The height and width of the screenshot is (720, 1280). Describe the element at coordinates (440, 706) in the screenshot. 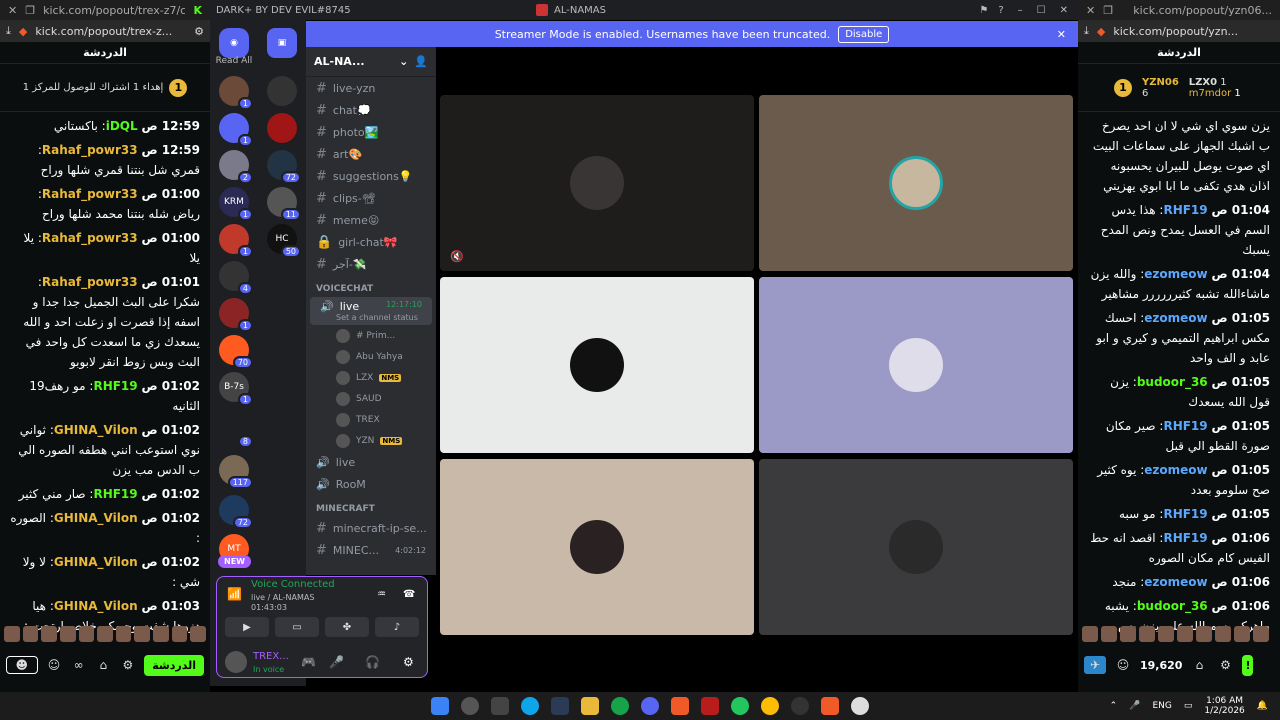

I see `start-icon` at that location.